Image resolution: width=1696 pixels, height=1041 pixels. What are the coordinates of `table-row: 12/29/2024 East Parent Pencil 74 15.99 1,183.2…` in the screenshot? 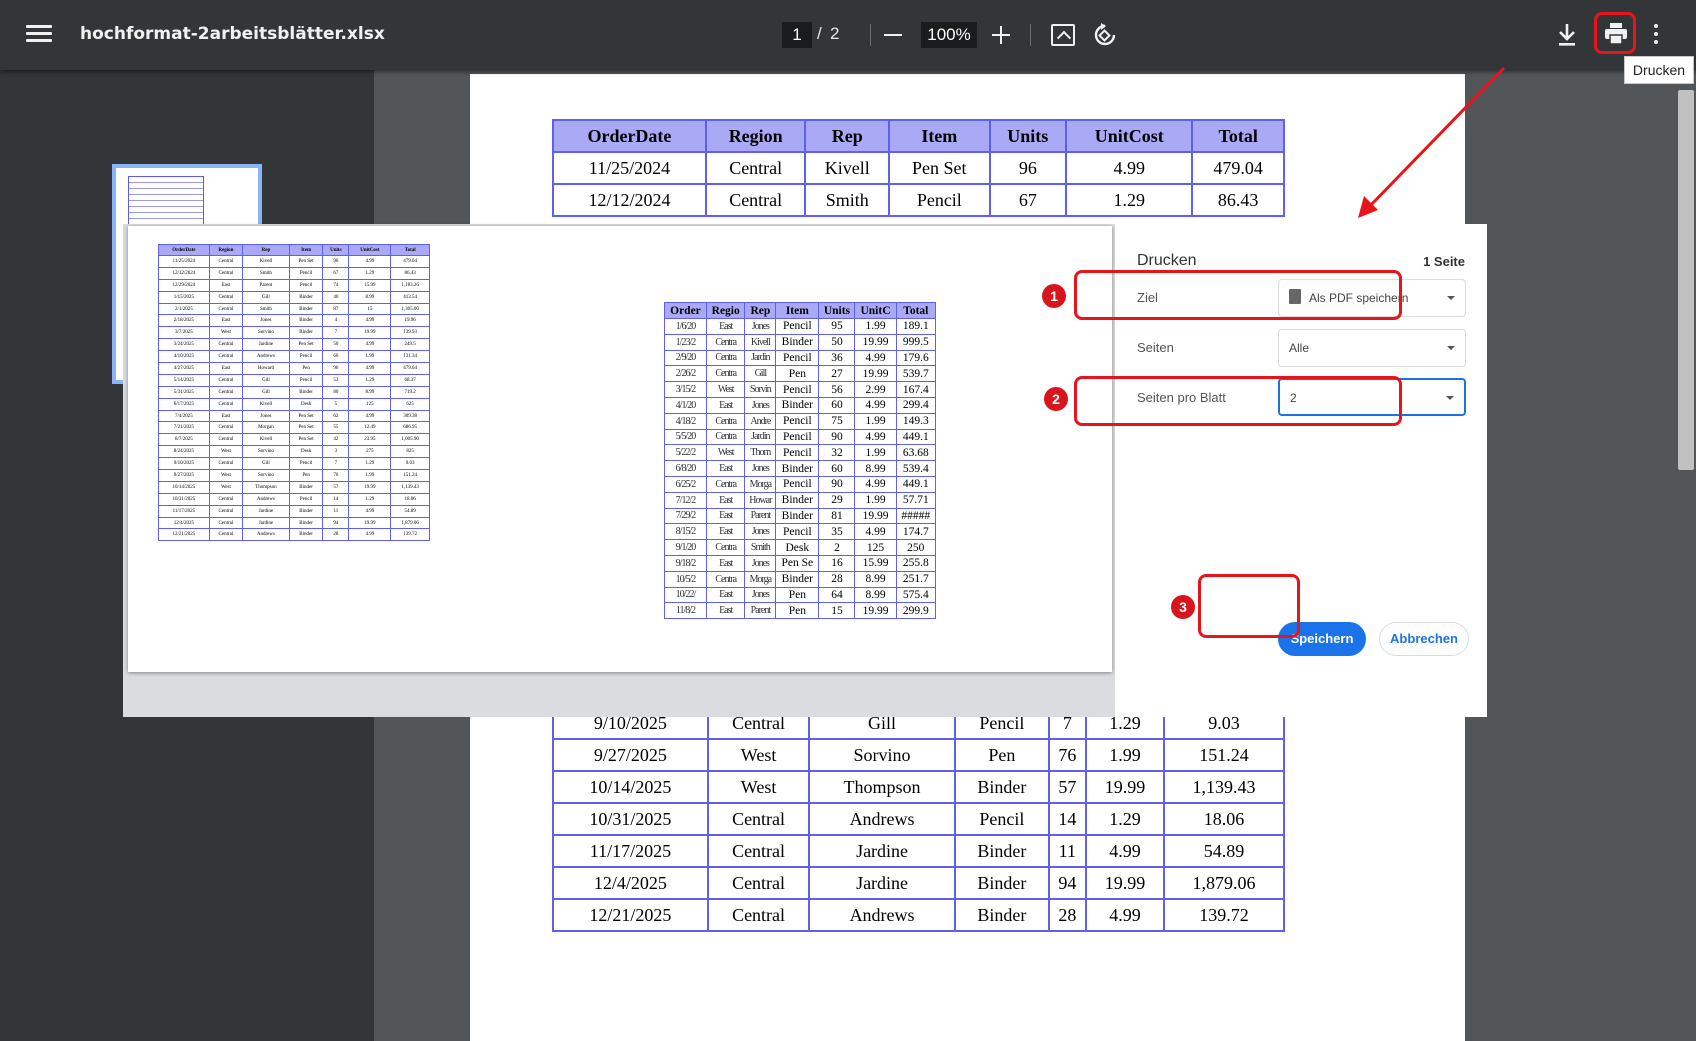 It's located at (294, 285).